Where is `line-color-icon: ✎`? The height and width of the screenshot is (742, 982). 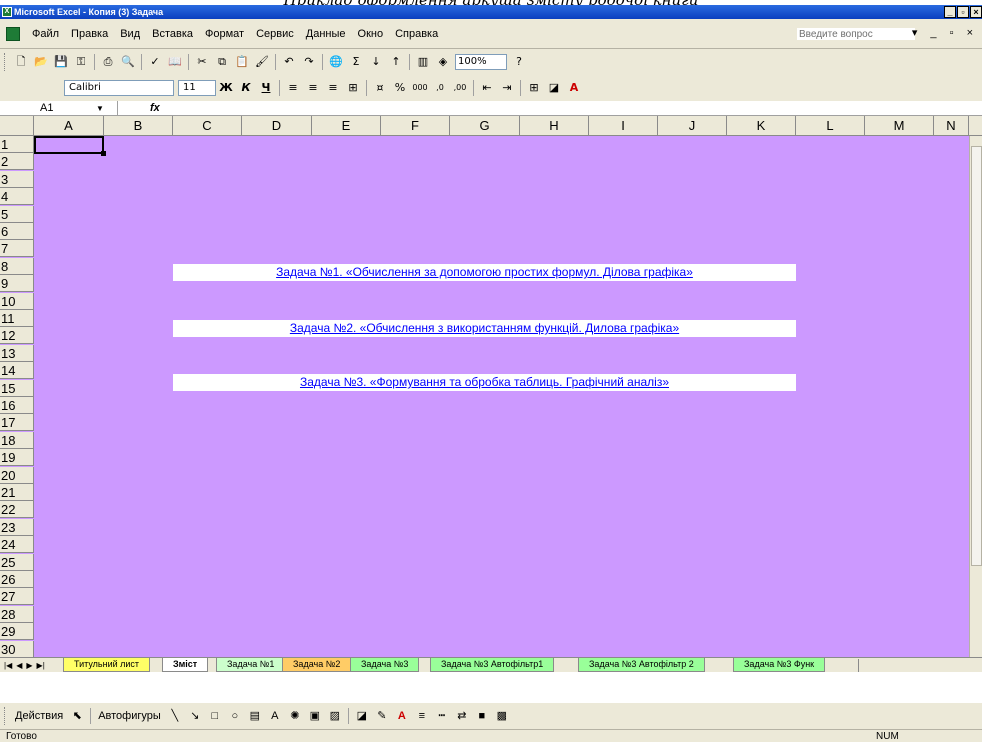
line-color-icon: ✎ is located at coordinates (382, 716).